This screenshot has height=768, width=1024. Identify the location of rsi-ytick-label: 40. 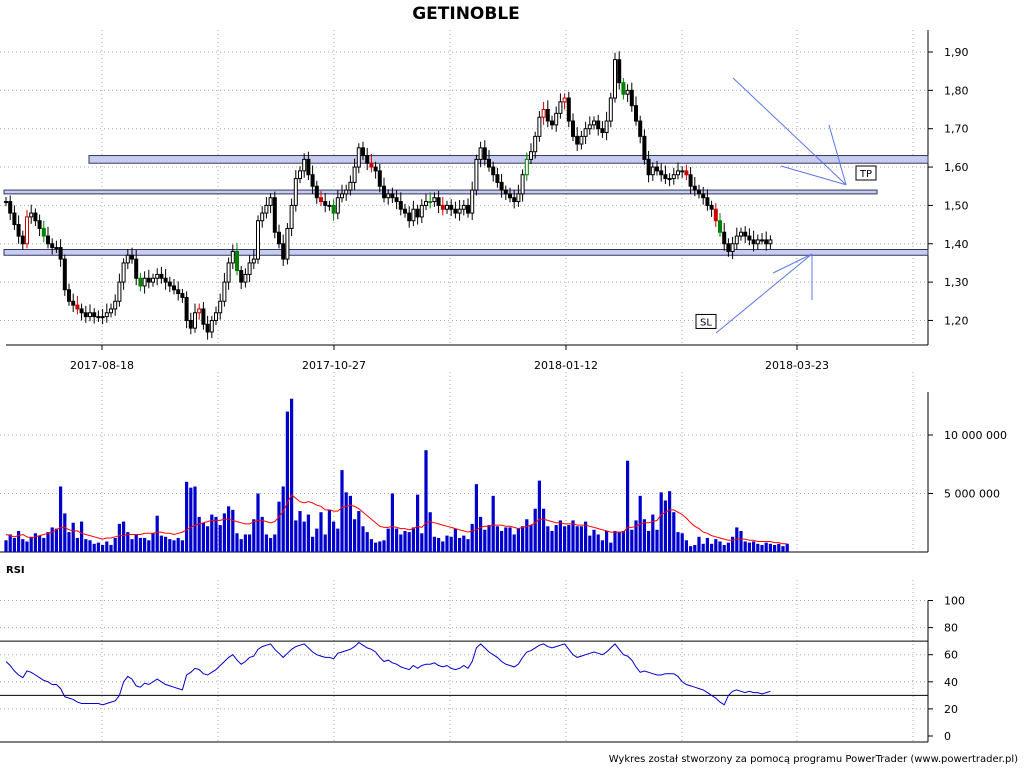
(951, 682).